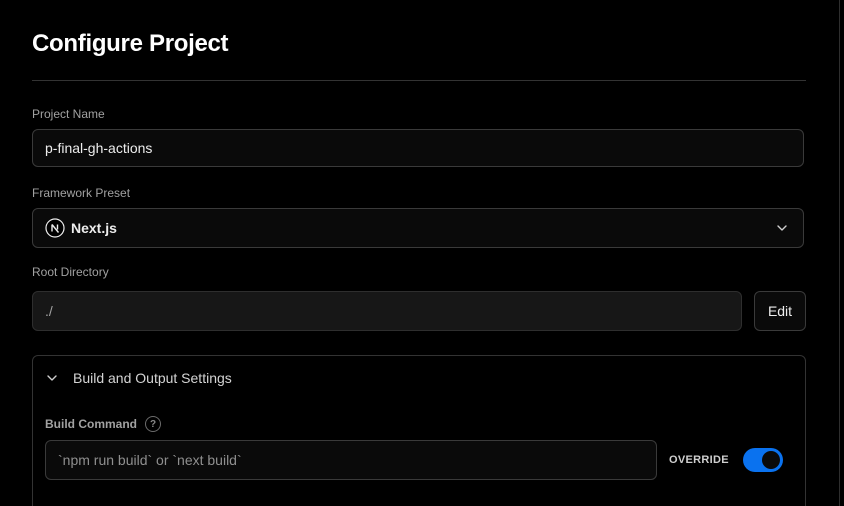 The image size is (844, 506). Describe the element at coordinates (351, 460) in the screenshot. I see `build-command-input` at that location.